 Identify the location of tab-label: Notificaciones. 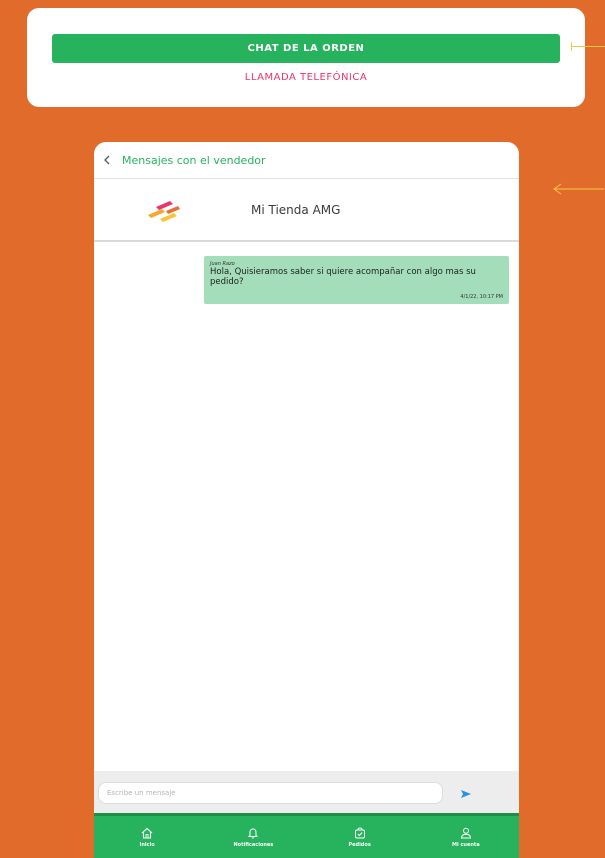
(253, 844).